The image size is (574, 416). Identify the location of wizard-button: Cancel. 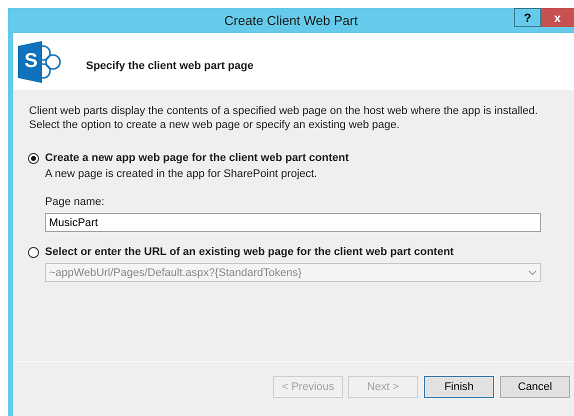
(535, 387).